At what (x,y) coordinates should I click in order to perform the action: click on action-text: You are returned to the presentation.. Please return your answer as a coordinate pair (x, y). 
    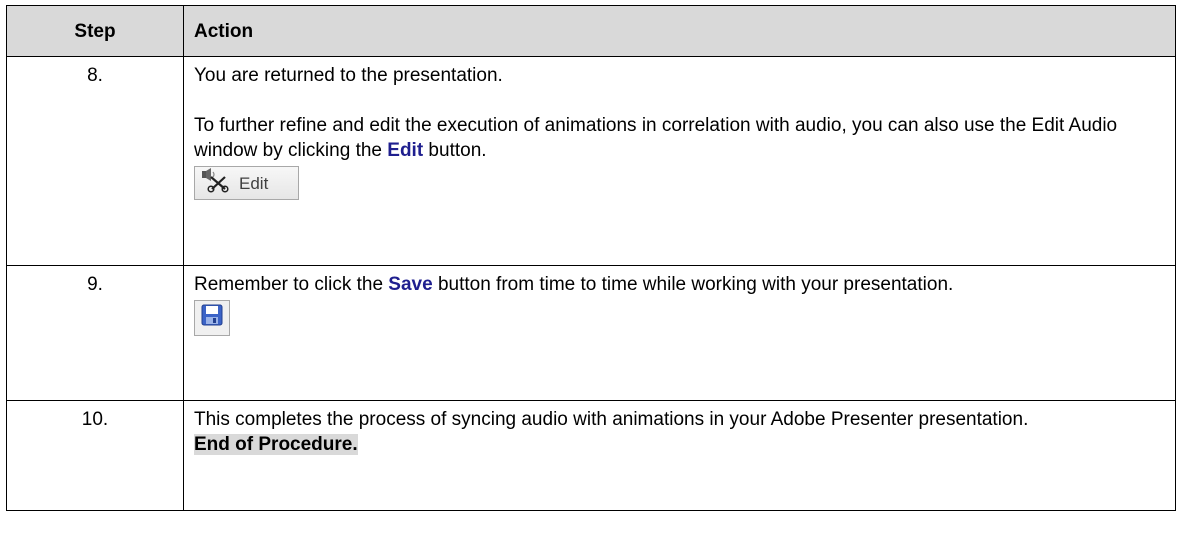
    Looking at the image, I should click on (348, 75).